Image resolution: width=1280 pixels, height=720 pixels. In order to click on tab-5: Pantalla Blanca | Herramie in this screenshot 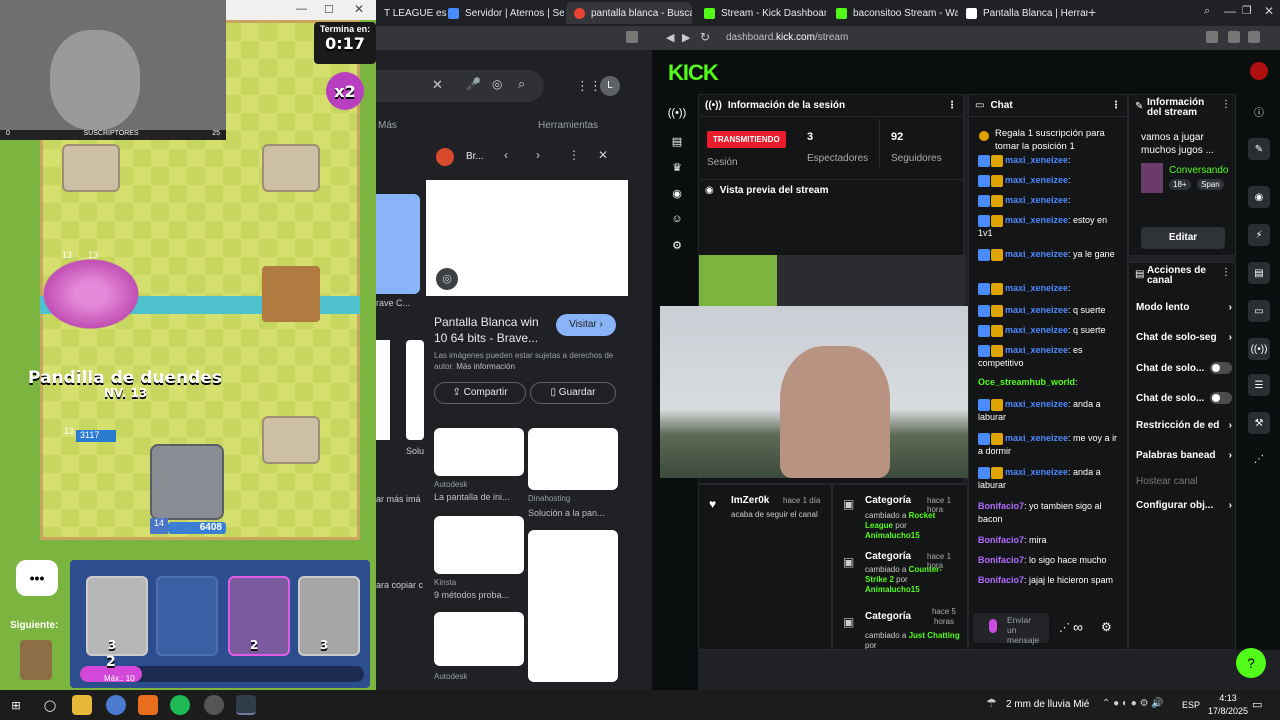, I will do `click(1023, 13)`.